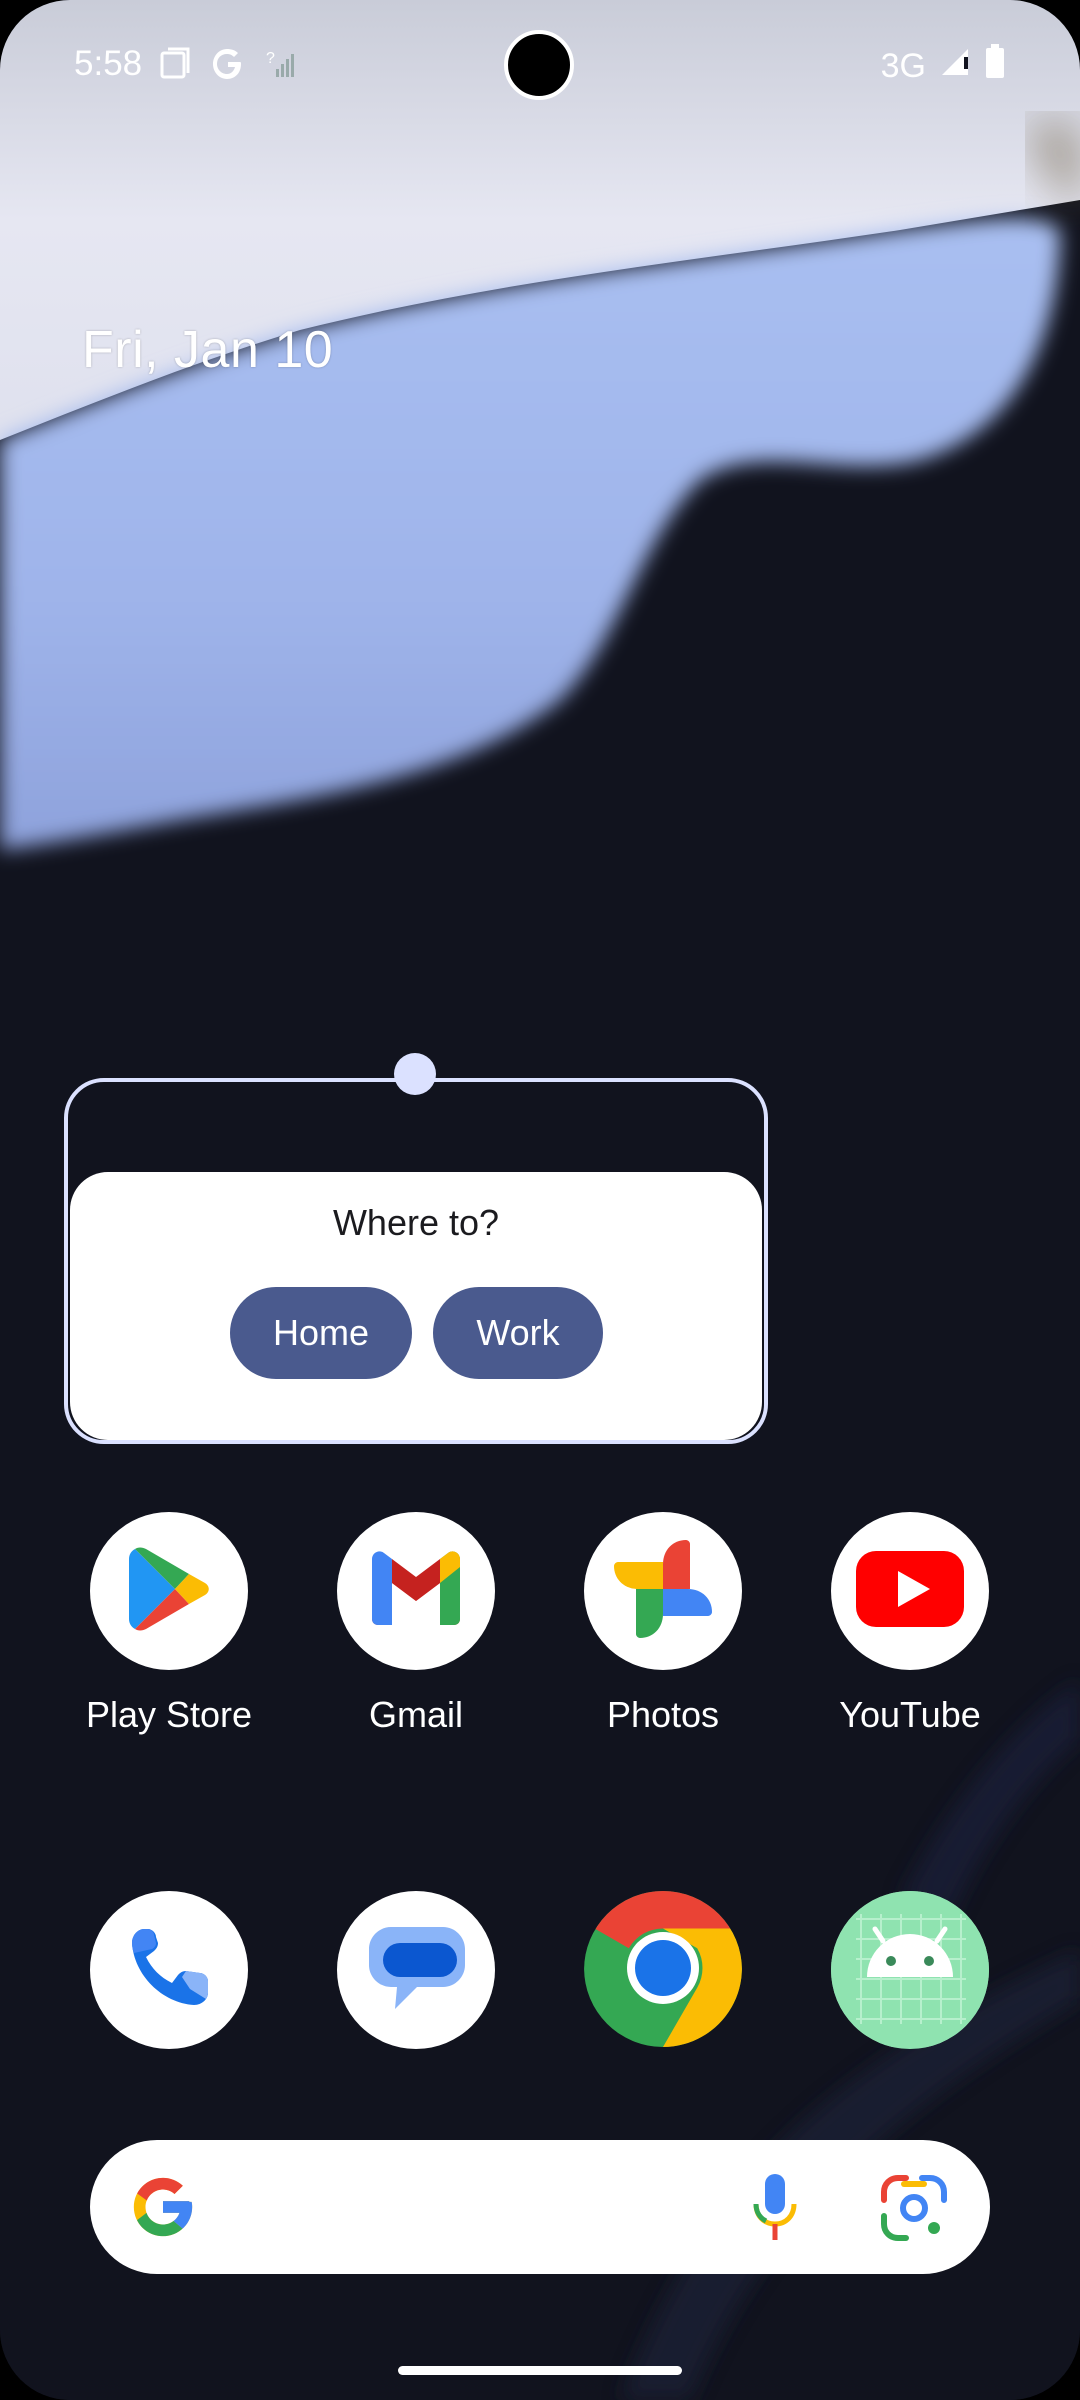  Describe the element at coordinates (281, 66) in the screenshot. I see `no-signal-icon: ?` at that location.